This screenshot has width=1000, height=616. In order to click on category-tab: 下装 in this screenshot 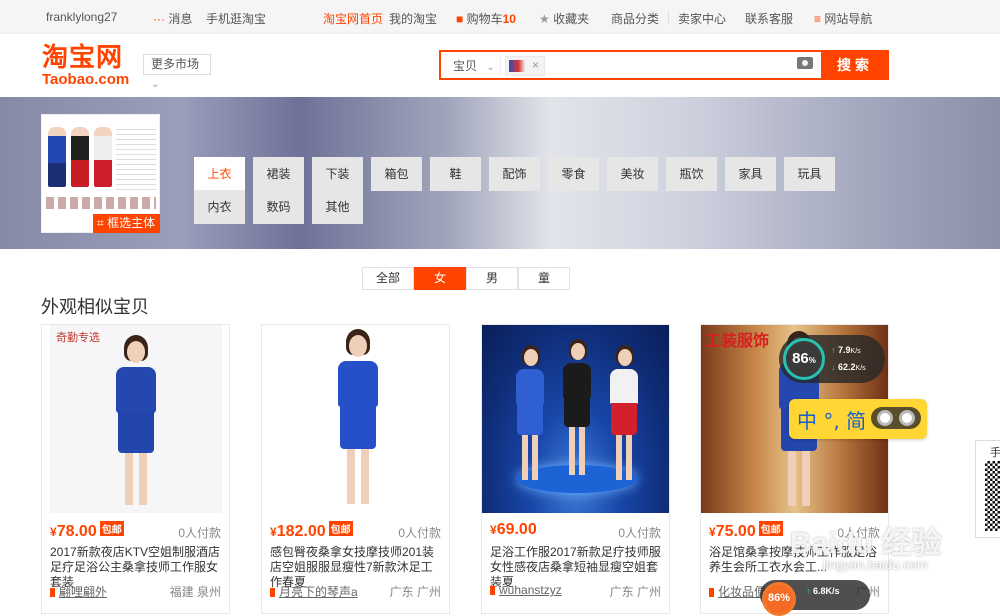, I will do `click(337, 174)`.